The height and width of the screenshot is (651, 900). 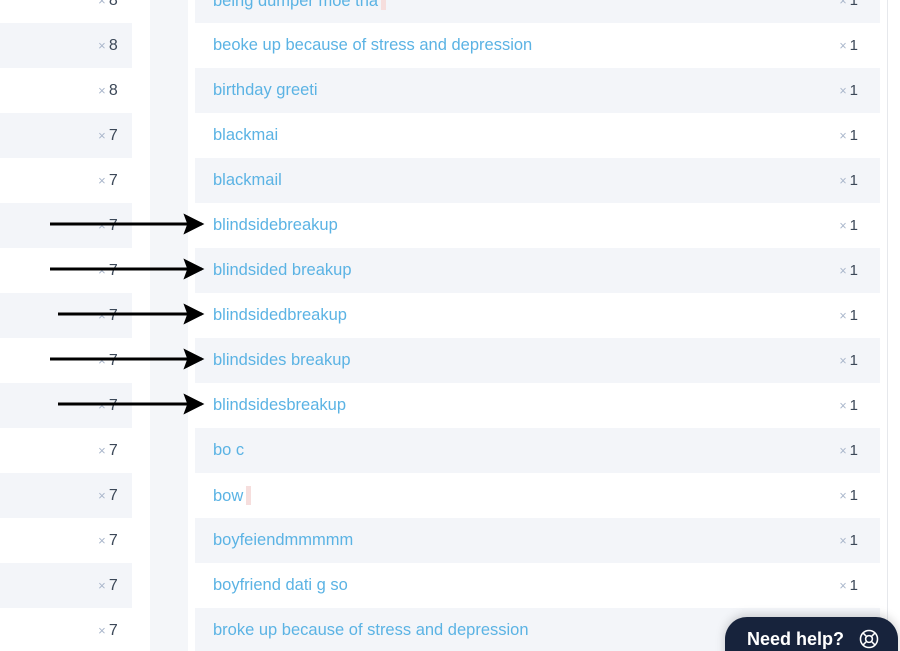 What do you see at coordinates (275, 225) in the screenshot?
I see `search-term-link: blindsidebreakup` at bounding box center [275, 225].